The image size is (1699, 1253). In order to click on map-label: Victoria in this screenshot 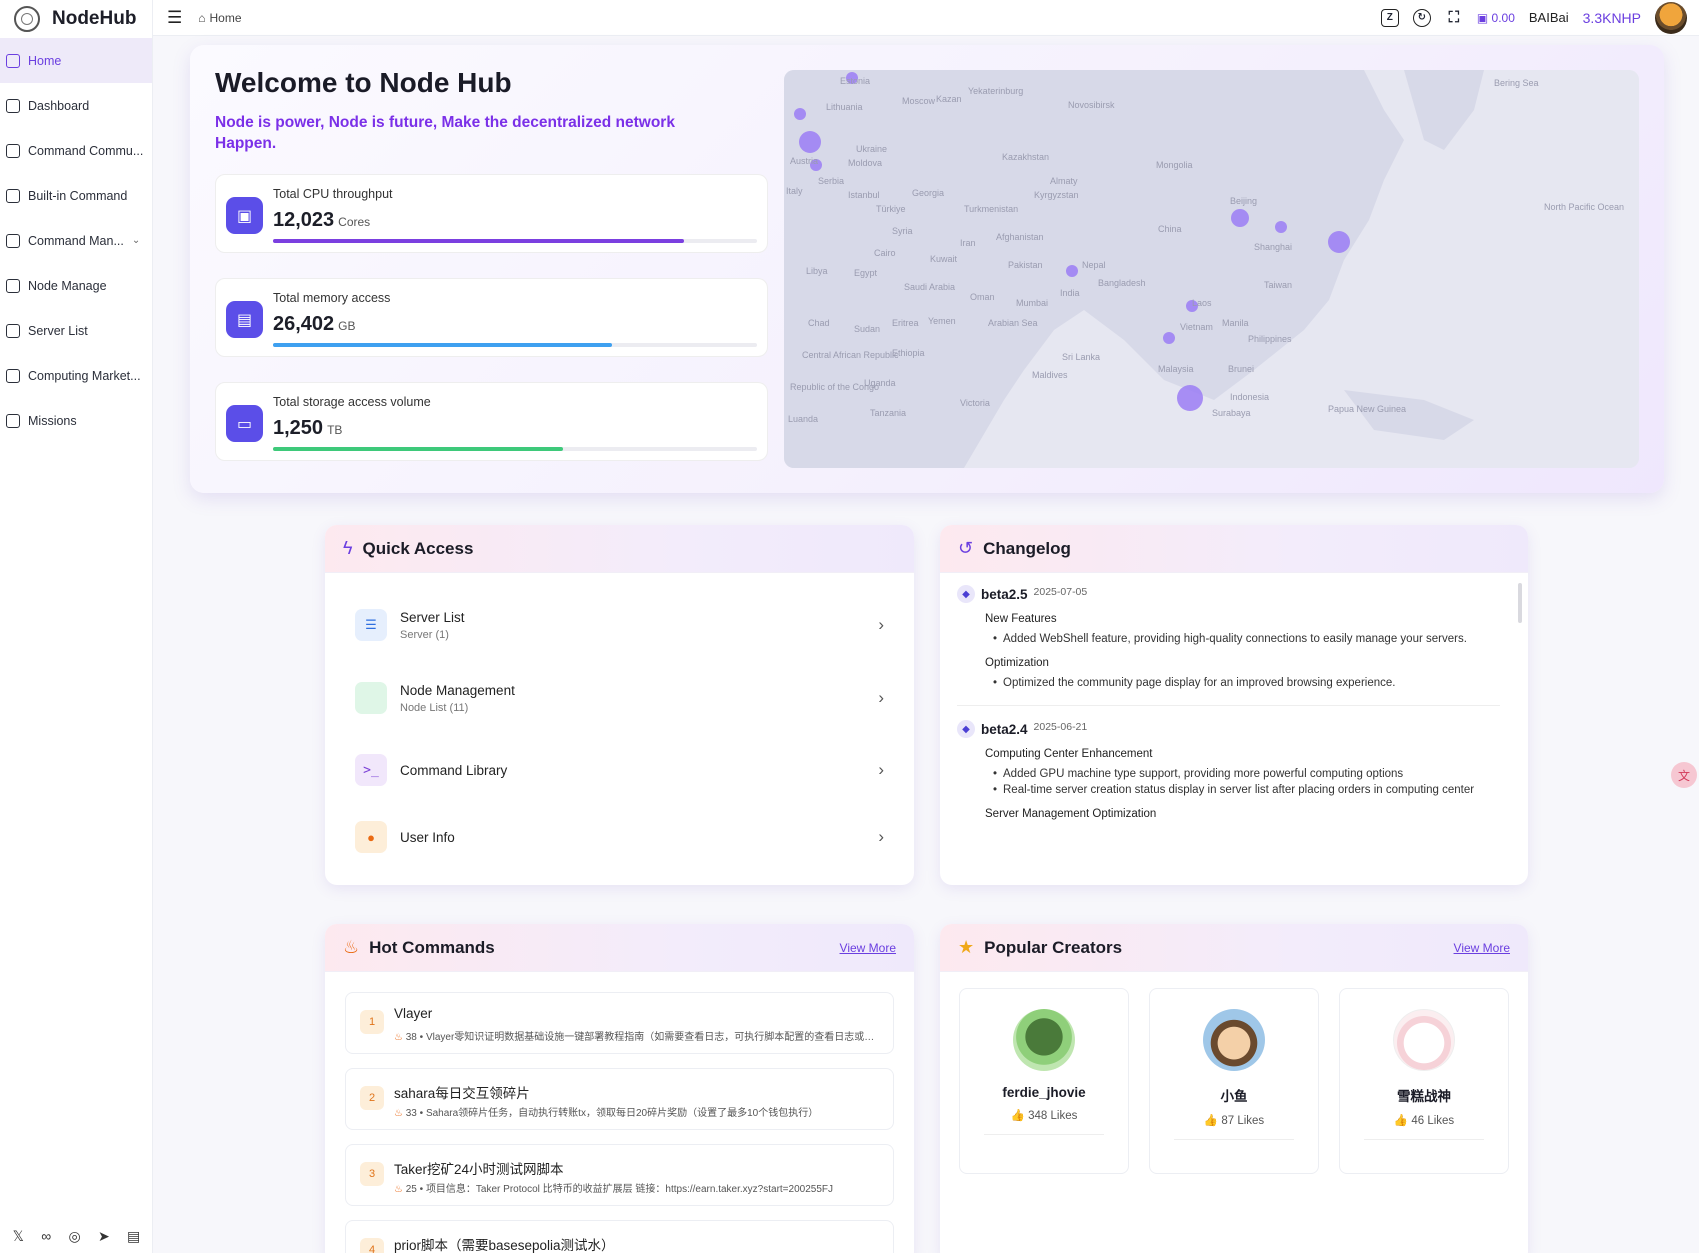, I will do `click(975, 403)`.